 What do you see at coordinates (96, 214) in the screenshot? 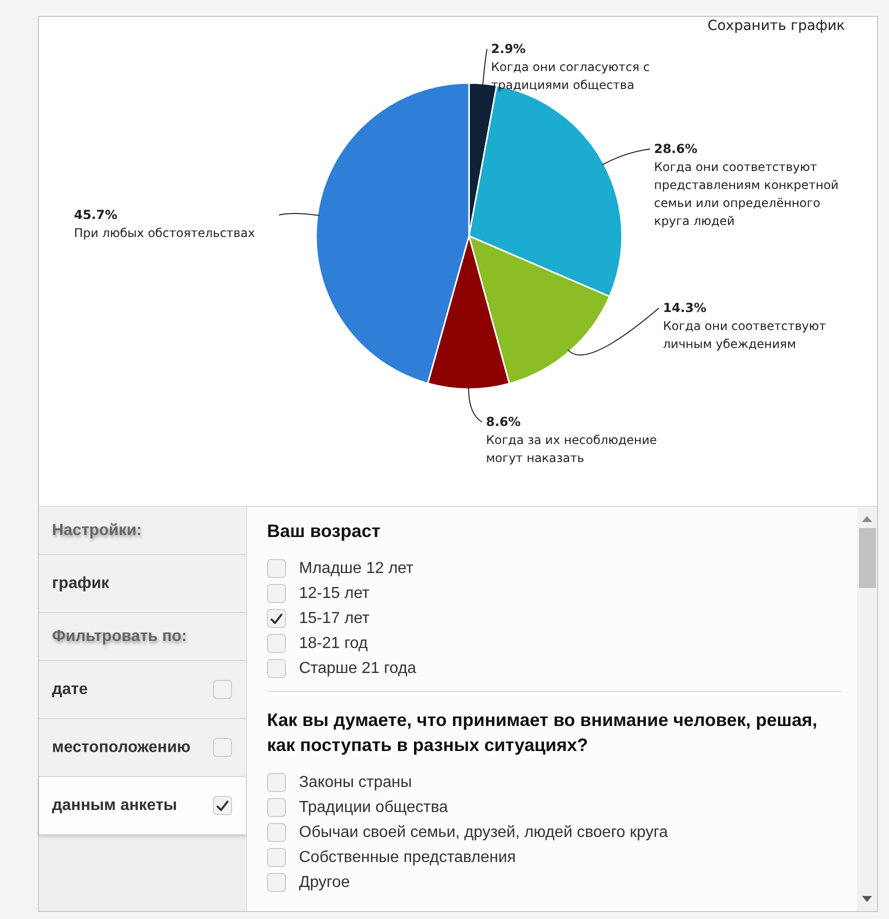
I see `data-label: 45.7%` at bounding box center [96, 214].